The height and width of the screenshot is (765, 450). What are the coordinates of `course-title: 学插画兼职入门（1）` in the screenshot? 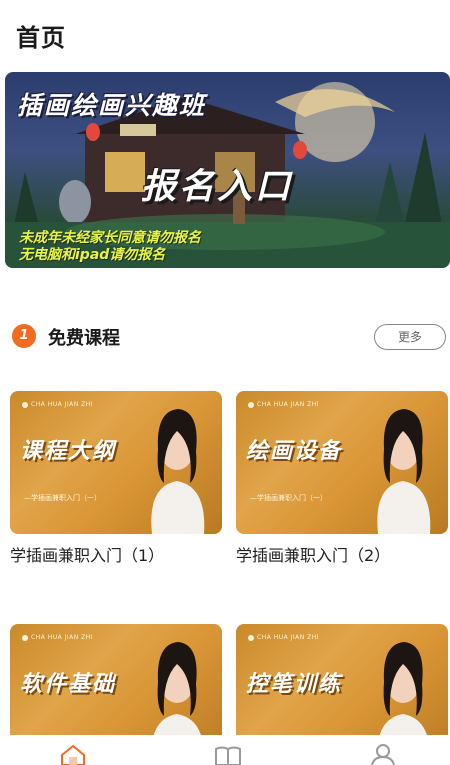 It's located at (116, 554).